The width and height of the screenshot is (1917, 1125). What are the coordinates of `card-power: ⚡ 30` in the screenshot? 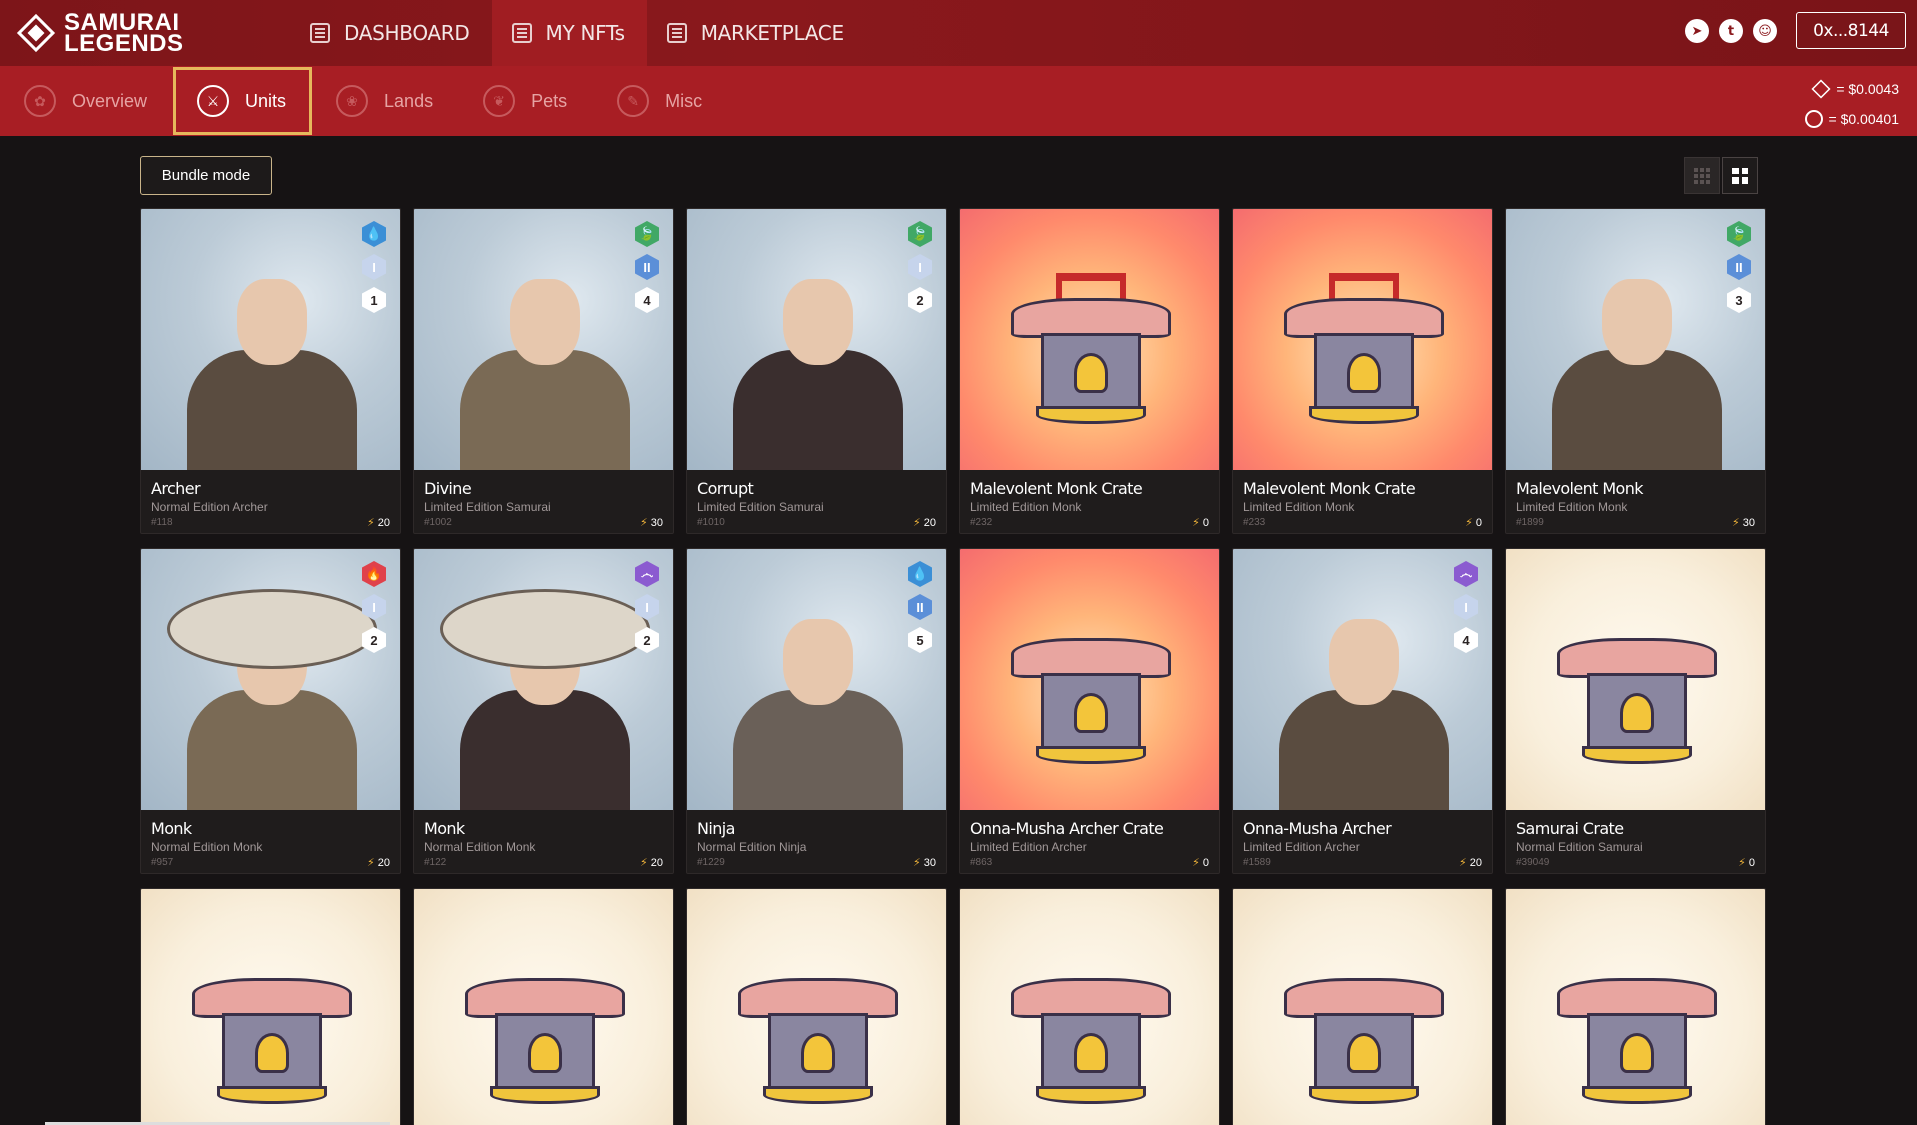 It's located at (1743, 523).